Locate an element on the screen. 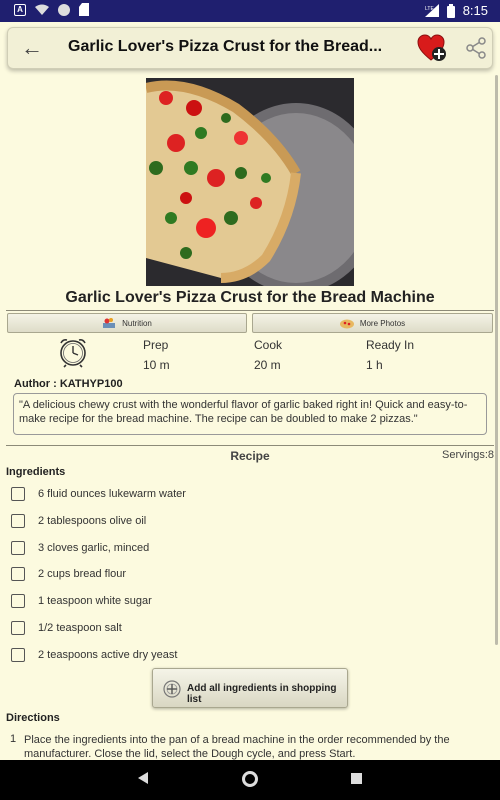  circle-icon is located at coordinates (64, 9).